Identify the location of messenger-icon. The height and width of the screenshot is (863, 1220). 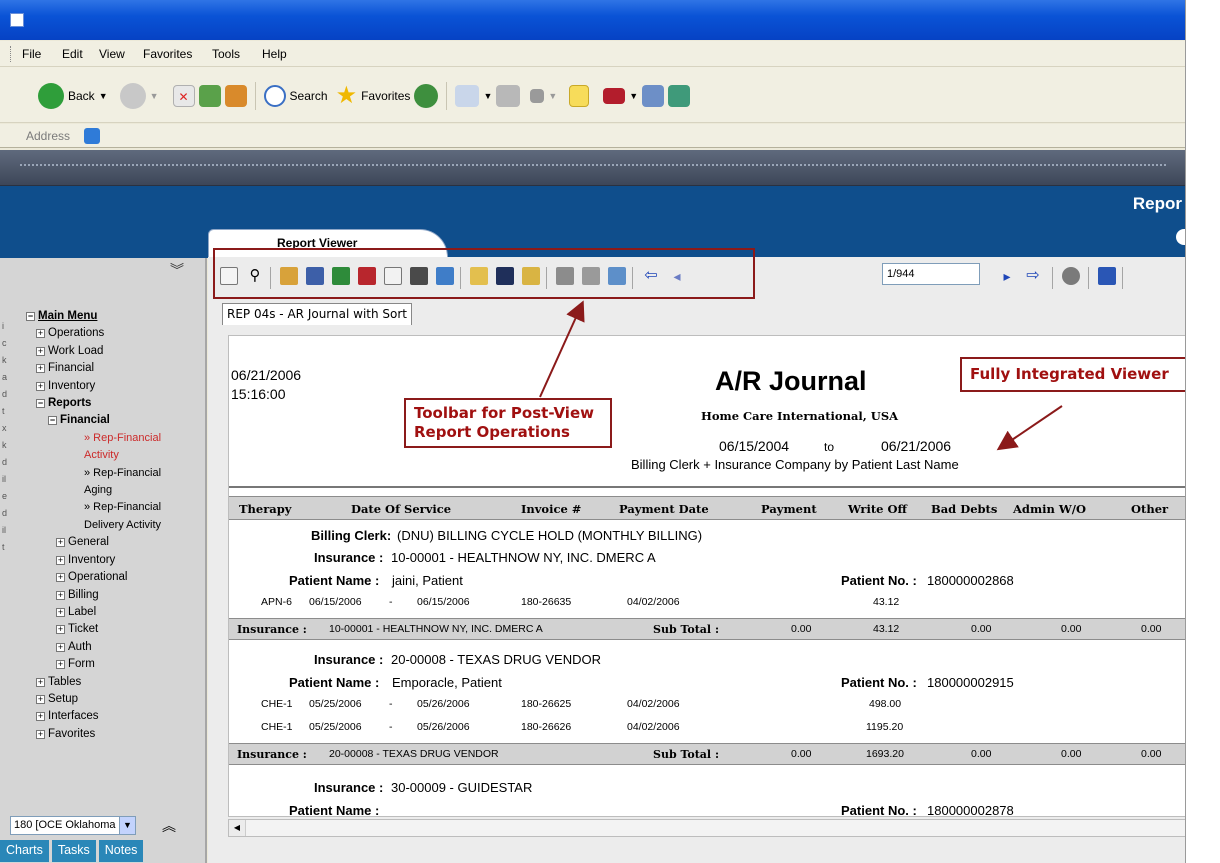
(679, 96).